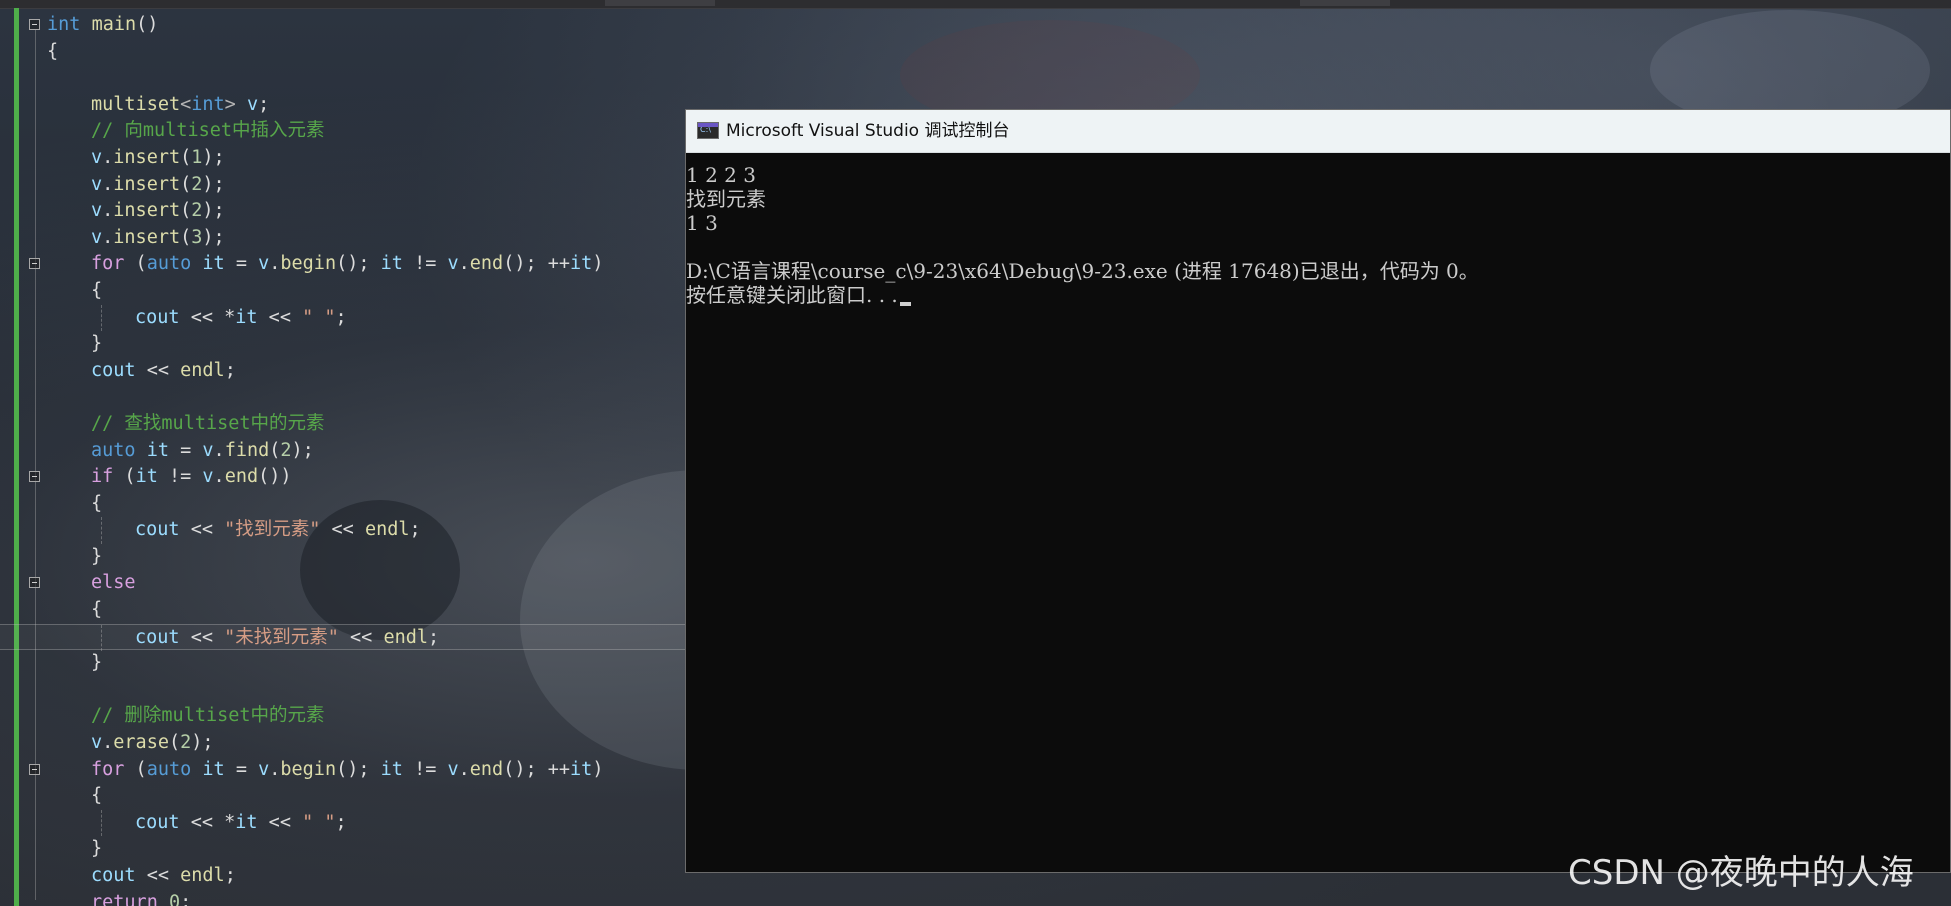 This screenshot has width=1951, height=906. What do you see at coordinates (113, 450) in the screenshot?
I see `code-token: auto` at bounding box center [113, 450].